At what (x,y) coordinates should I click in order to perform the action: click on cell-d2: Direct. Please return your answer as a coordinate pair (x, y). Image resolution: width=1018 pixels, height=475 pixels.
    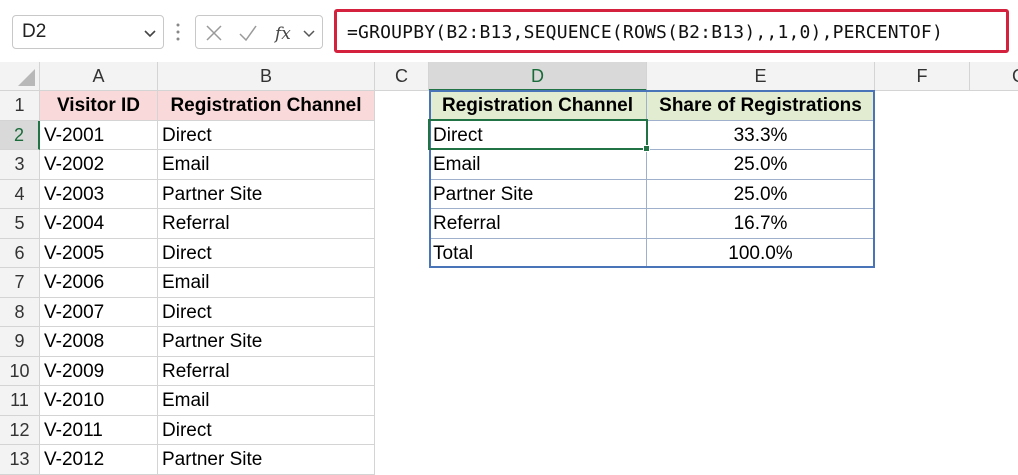
    Looking at the image, I should click on (538, 135).